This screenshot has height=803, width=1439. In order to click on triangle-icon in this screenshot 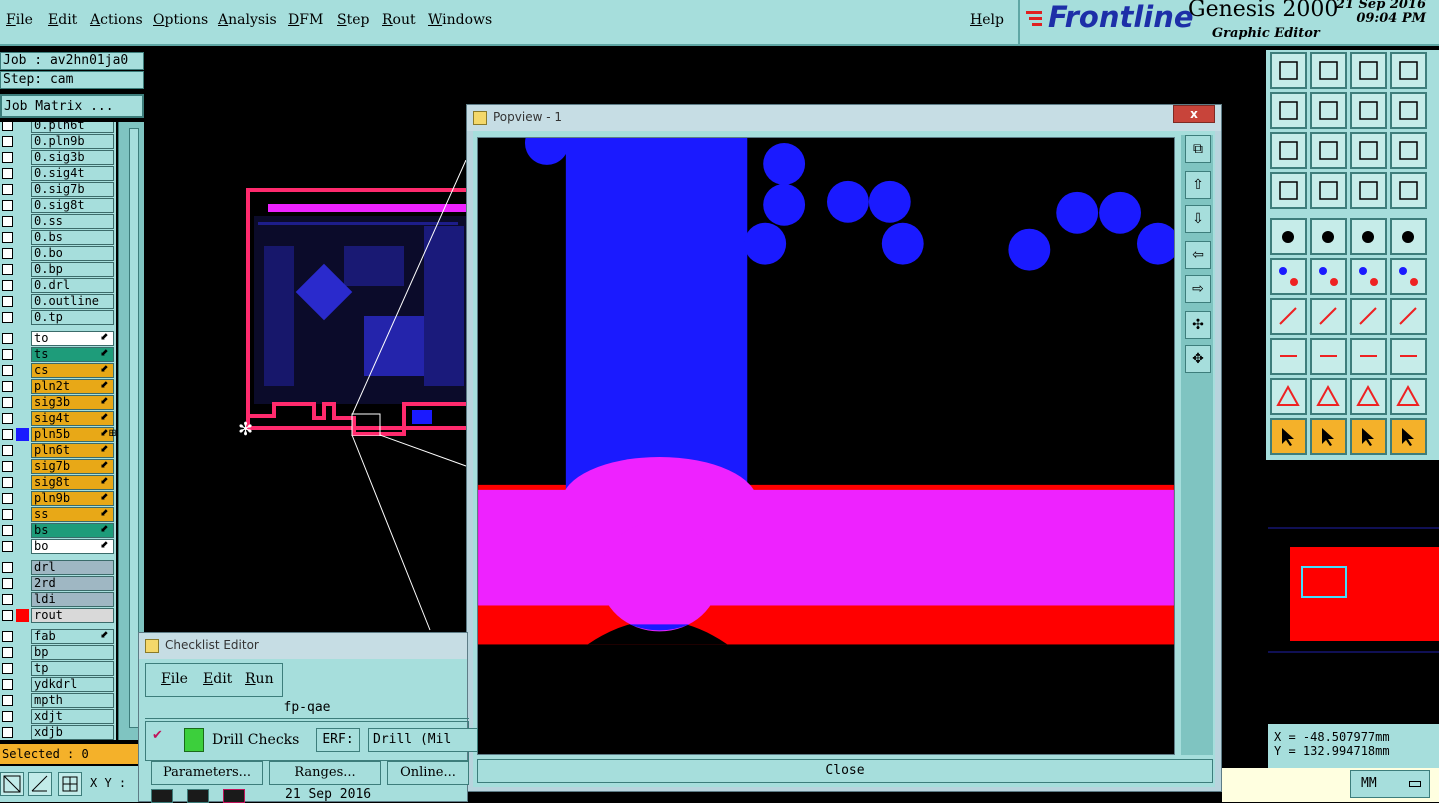, I will do `click(1288, 396)`.